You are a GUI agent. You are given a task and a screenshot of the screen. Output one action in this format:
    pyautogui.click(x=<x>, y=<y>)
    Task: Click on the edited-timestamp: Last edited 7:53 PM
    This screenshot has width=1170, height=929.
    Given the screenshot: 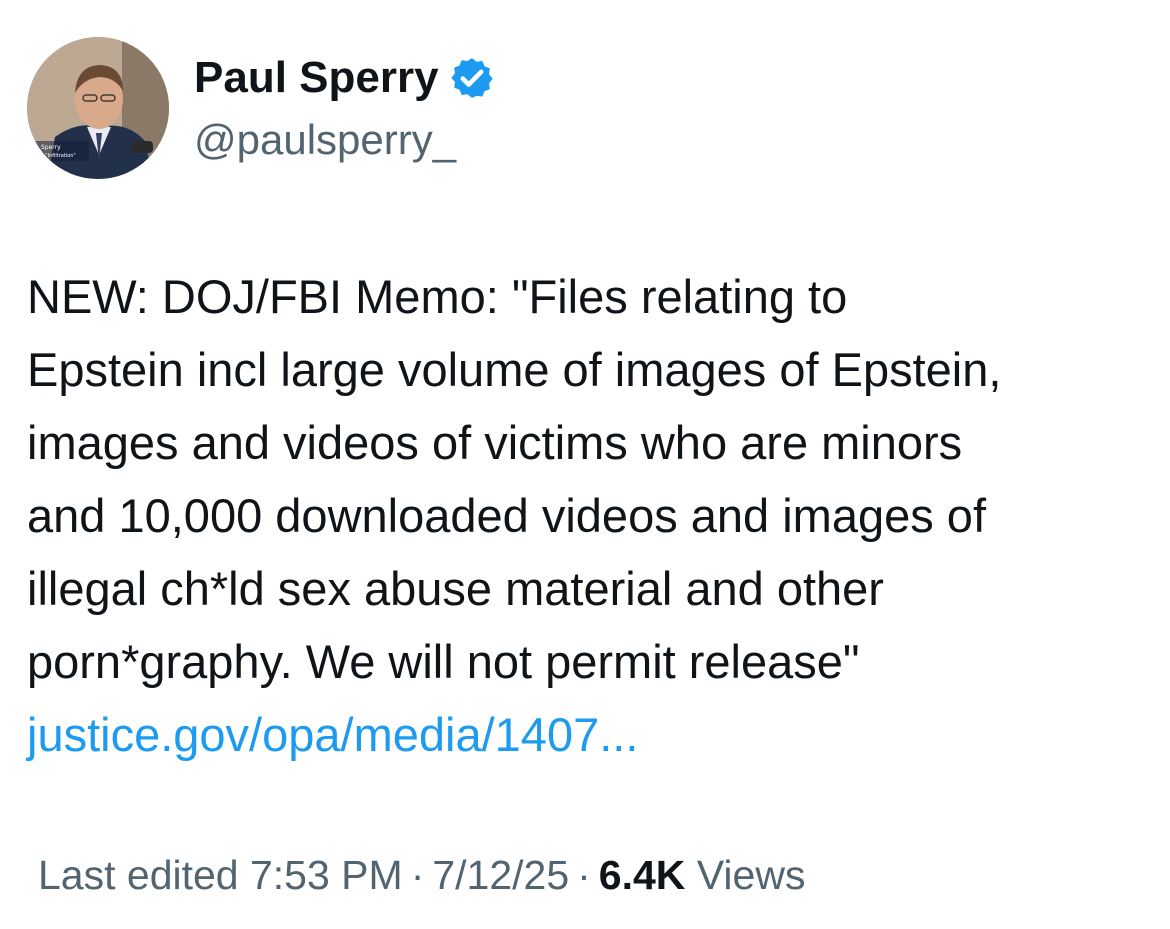 What is the action you would take?
    pyautogui.click(x=220, y=875)
    